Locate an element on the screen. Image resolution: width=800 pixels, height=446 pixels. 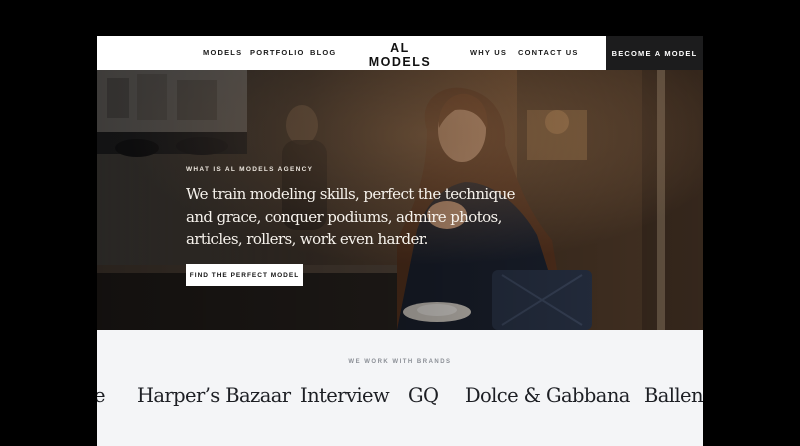
become-a-model-button: BECOME A MODEL is located at coordinates (654, 53).